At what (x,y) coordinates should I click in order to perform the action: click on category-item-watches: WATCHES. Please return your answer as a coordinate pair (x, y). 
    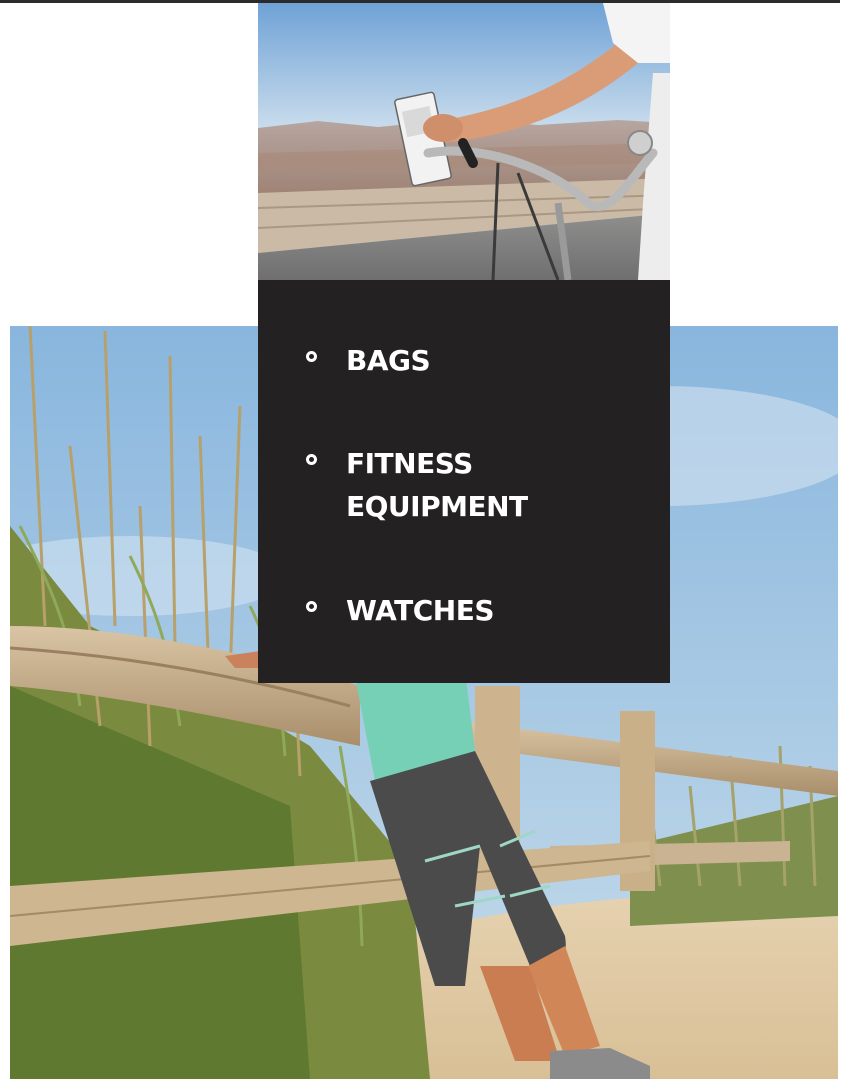
    Looking at the image, I should click on (436, 610).